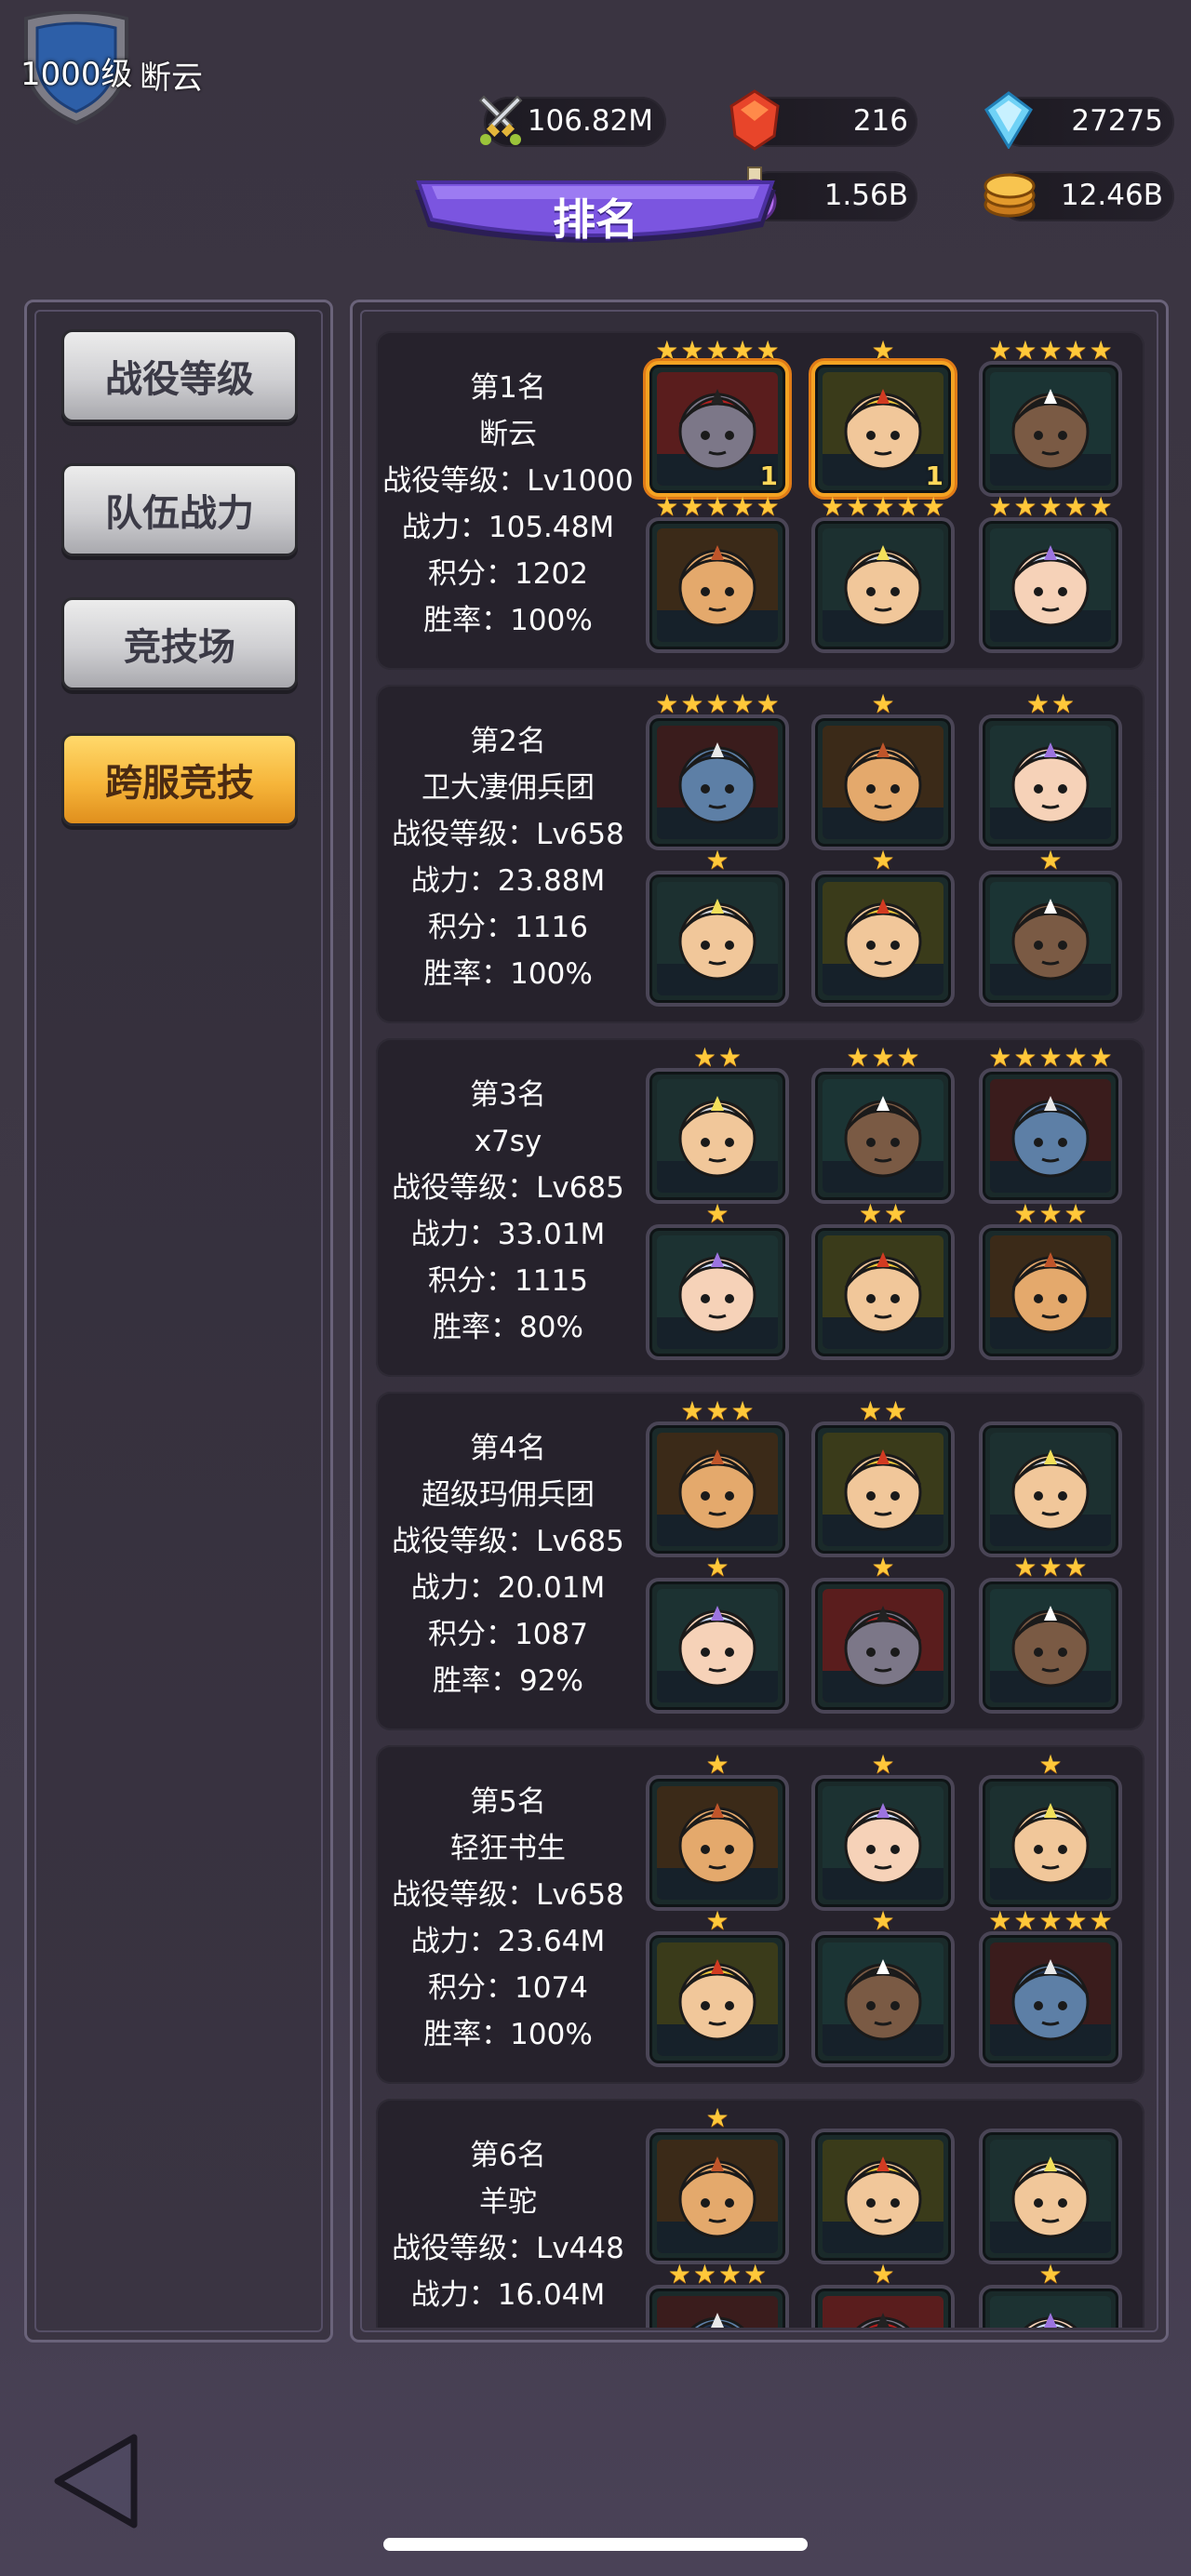 Image resolution: width=1191 pixels, height=2576 pixels. I want to click on power-label: 战力：16.04M, so click(508, 2295).